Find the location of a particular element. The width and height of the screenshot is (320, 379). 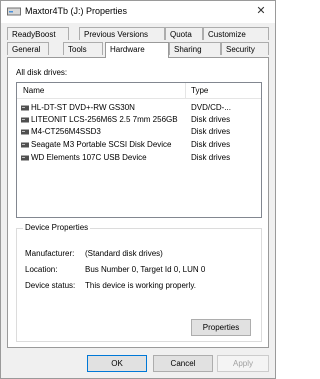

column-header-type: Type is located at coordinates (199, 90).